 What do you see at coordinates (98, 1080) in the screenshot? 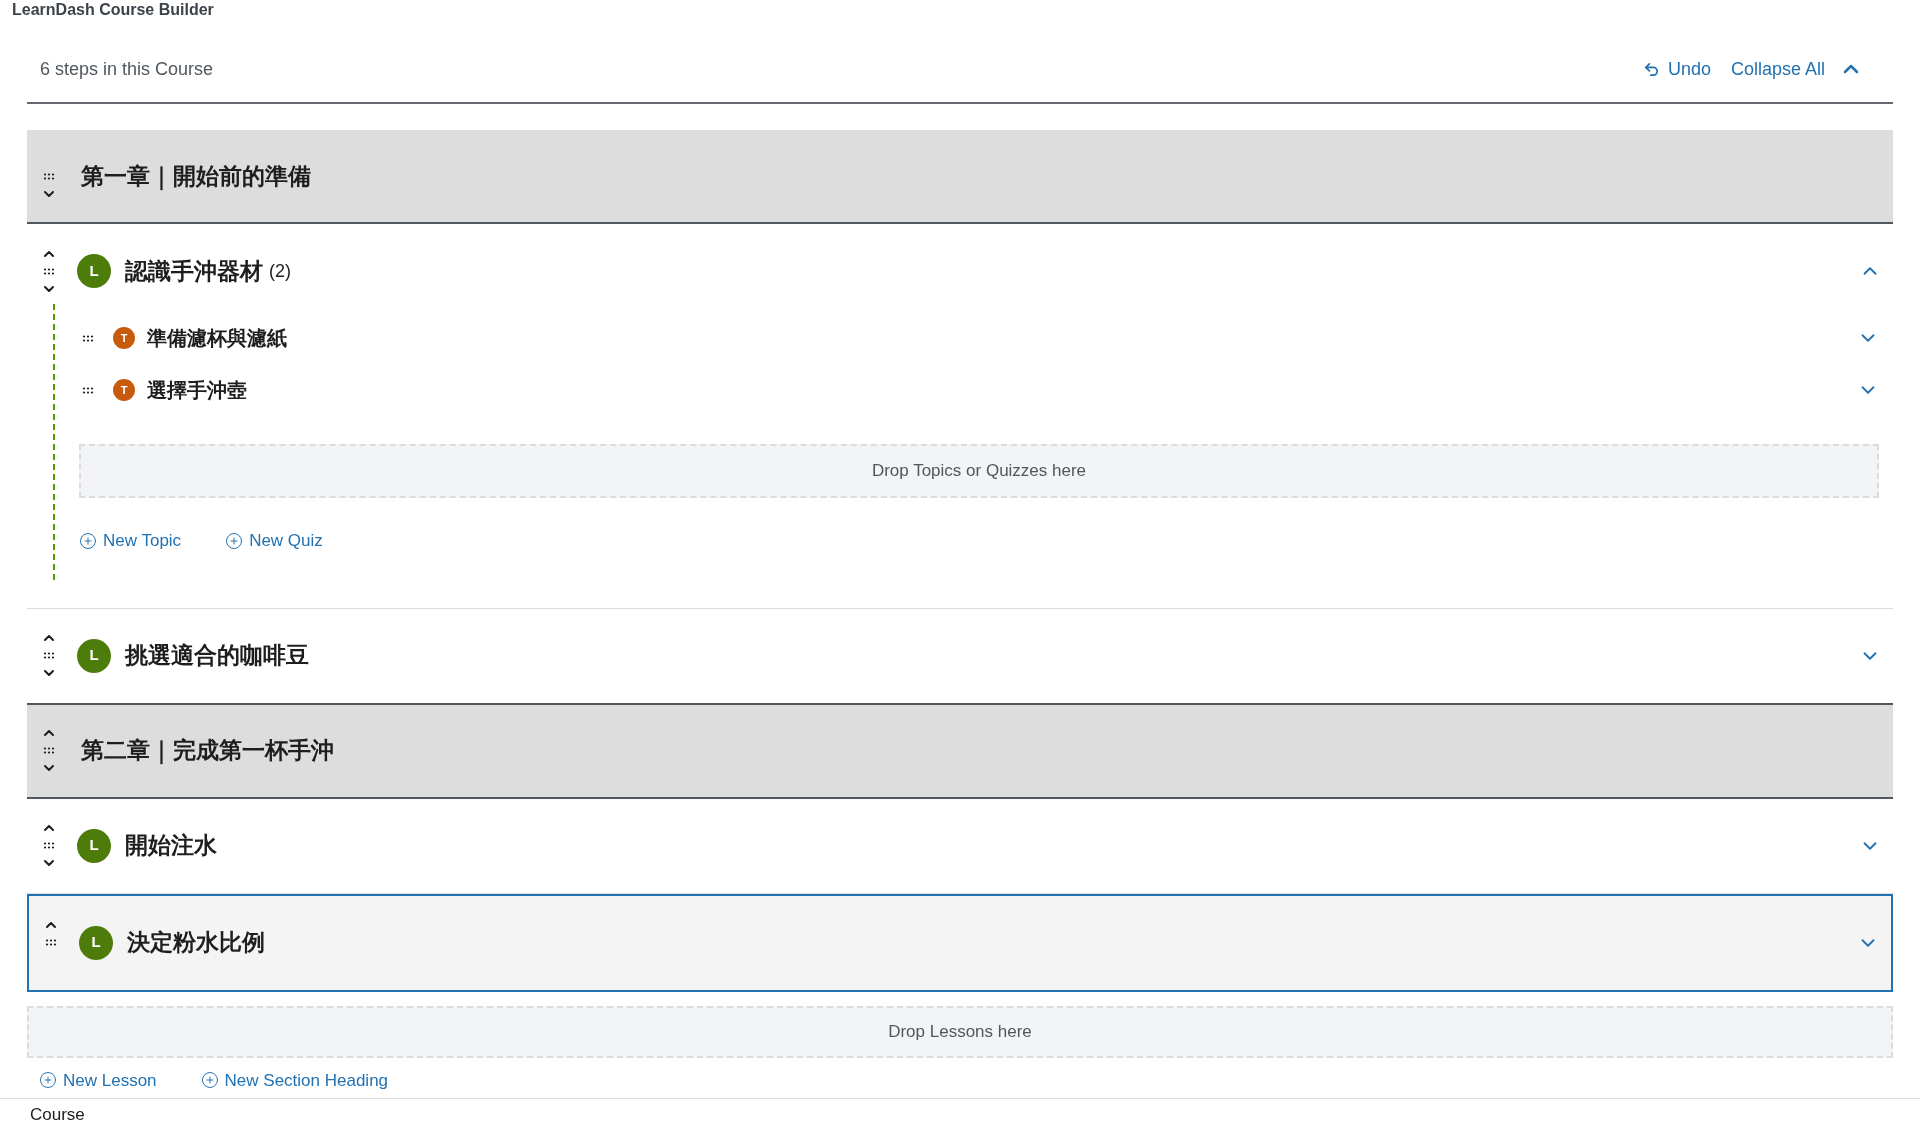
I see `add-link: New Lesson` at bounding box center [98, 1080].